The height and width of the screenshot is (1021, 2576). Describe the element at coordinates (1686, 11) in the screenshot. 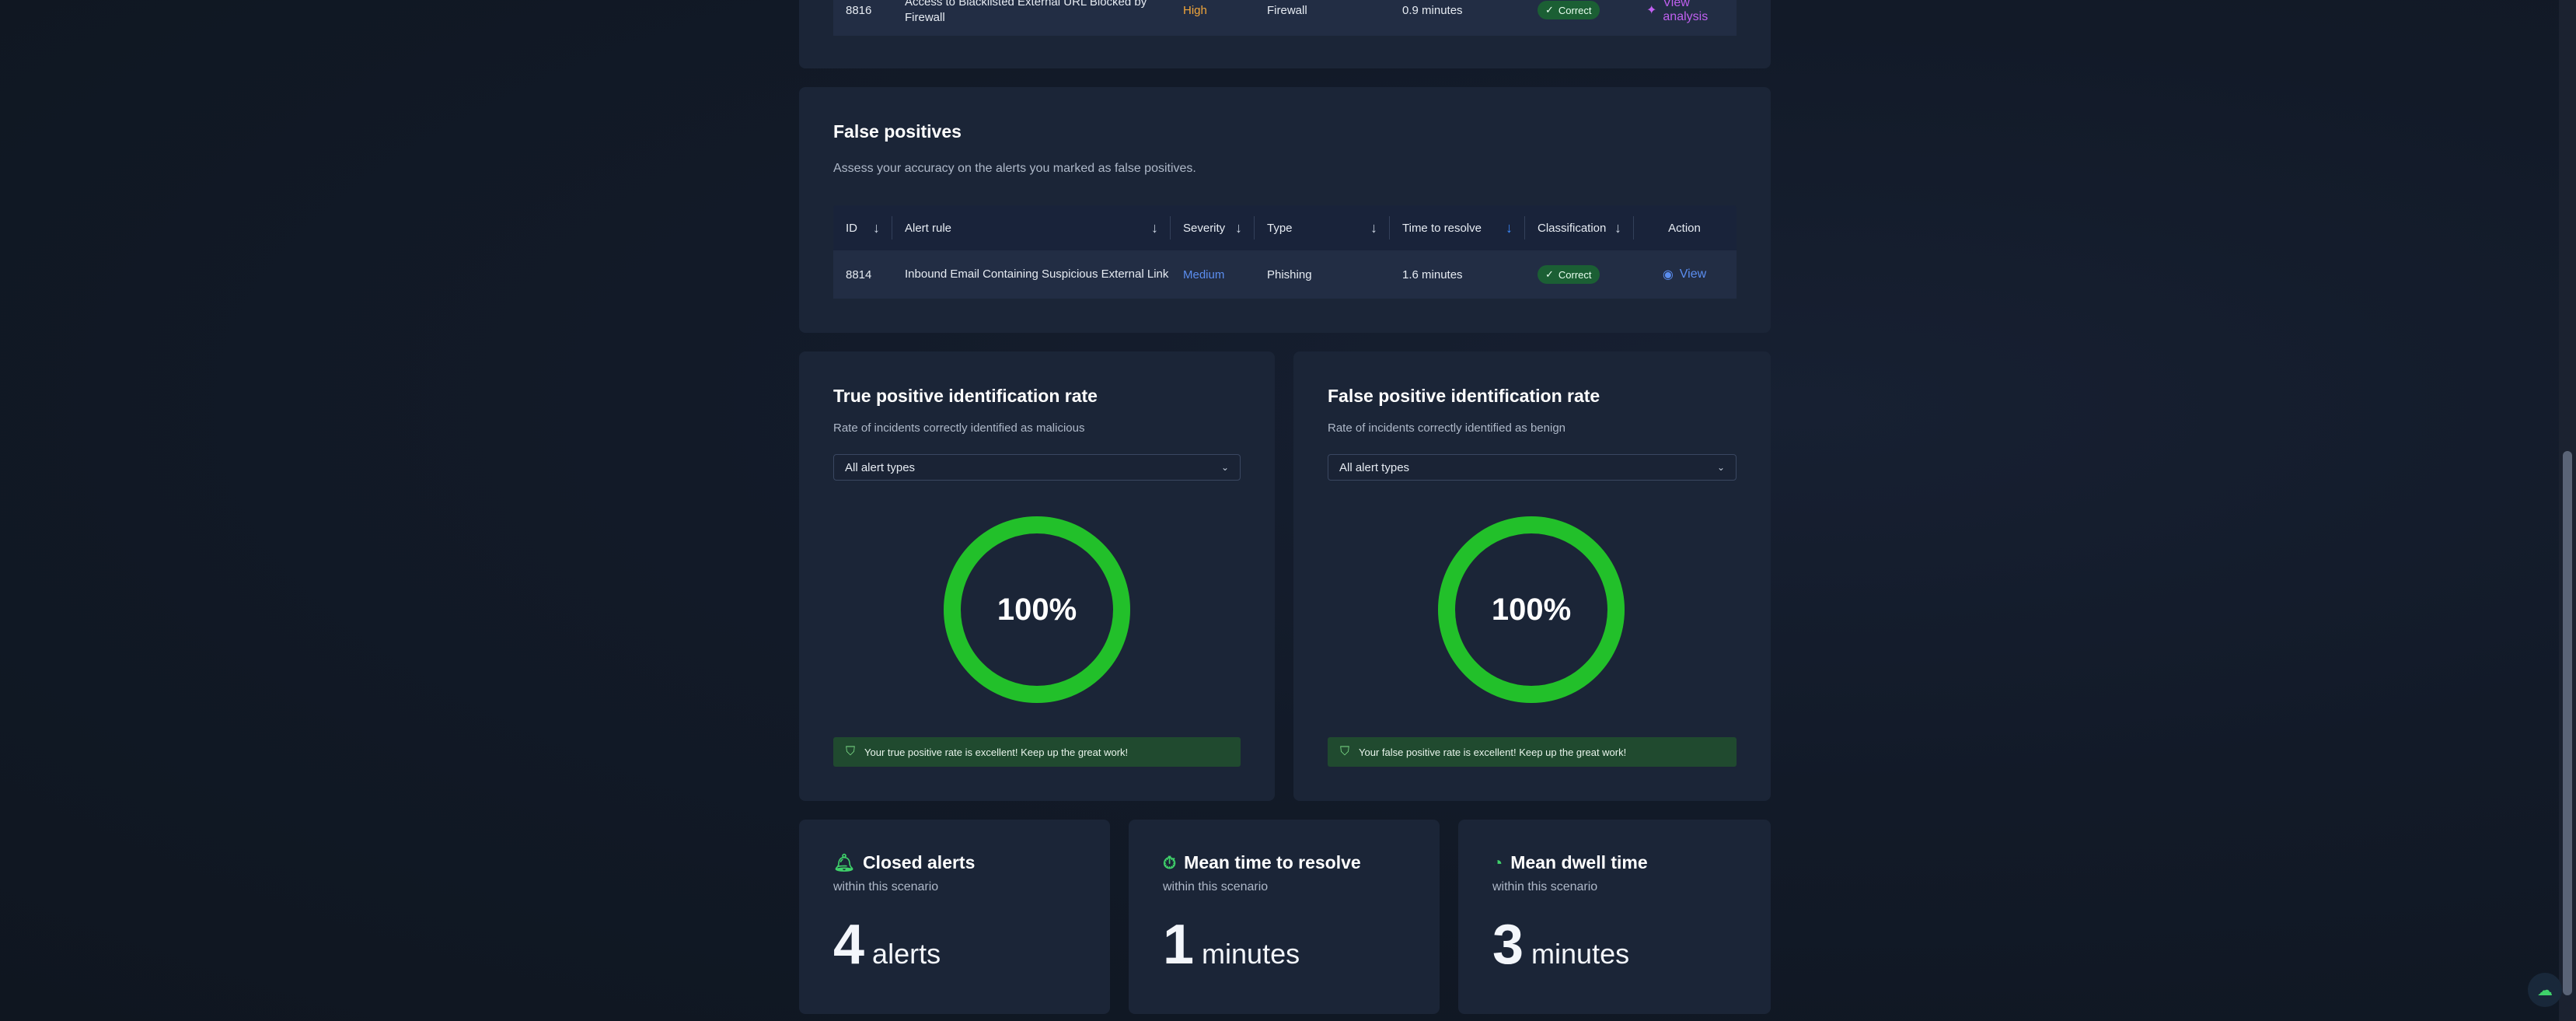

I see `view-analysis-label: View analysis` at that location.